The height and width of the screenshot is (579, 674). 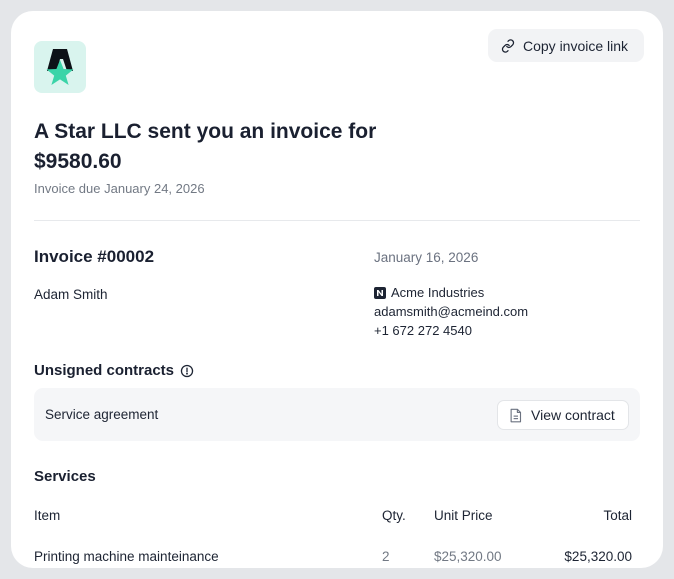 What do you see at coordinates (617, 515) in the screenshot?
I see `column-header-total: Total` at bounding box center [617, 515].